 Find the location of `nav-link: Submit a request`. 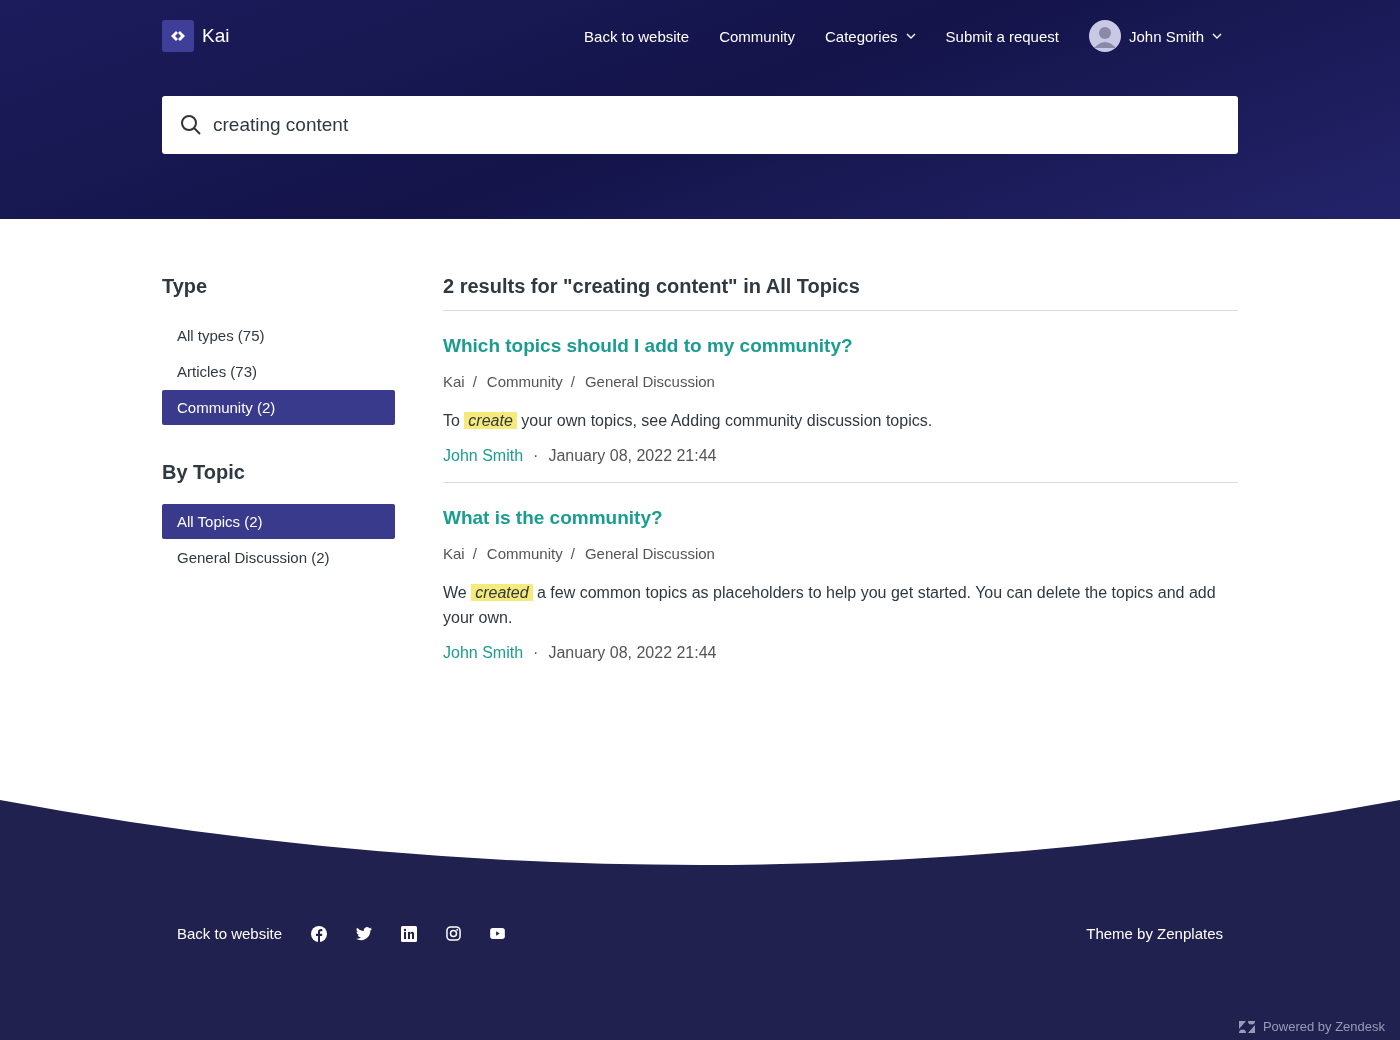

nav-link: Submit a request is located at coordinates (1002, 36).